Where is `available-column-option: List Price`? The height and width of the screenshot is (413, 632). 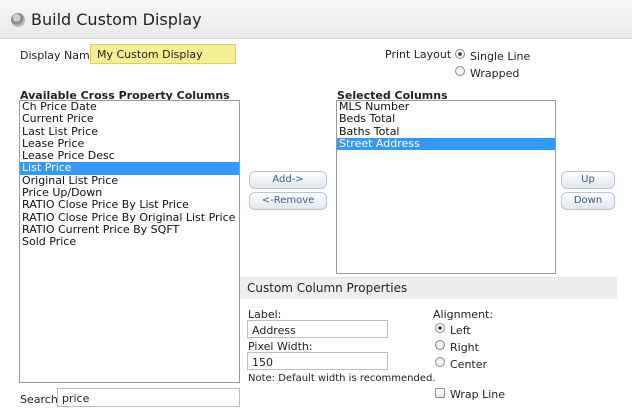 available-column-option: List Price is located at coordinates (129, 168).